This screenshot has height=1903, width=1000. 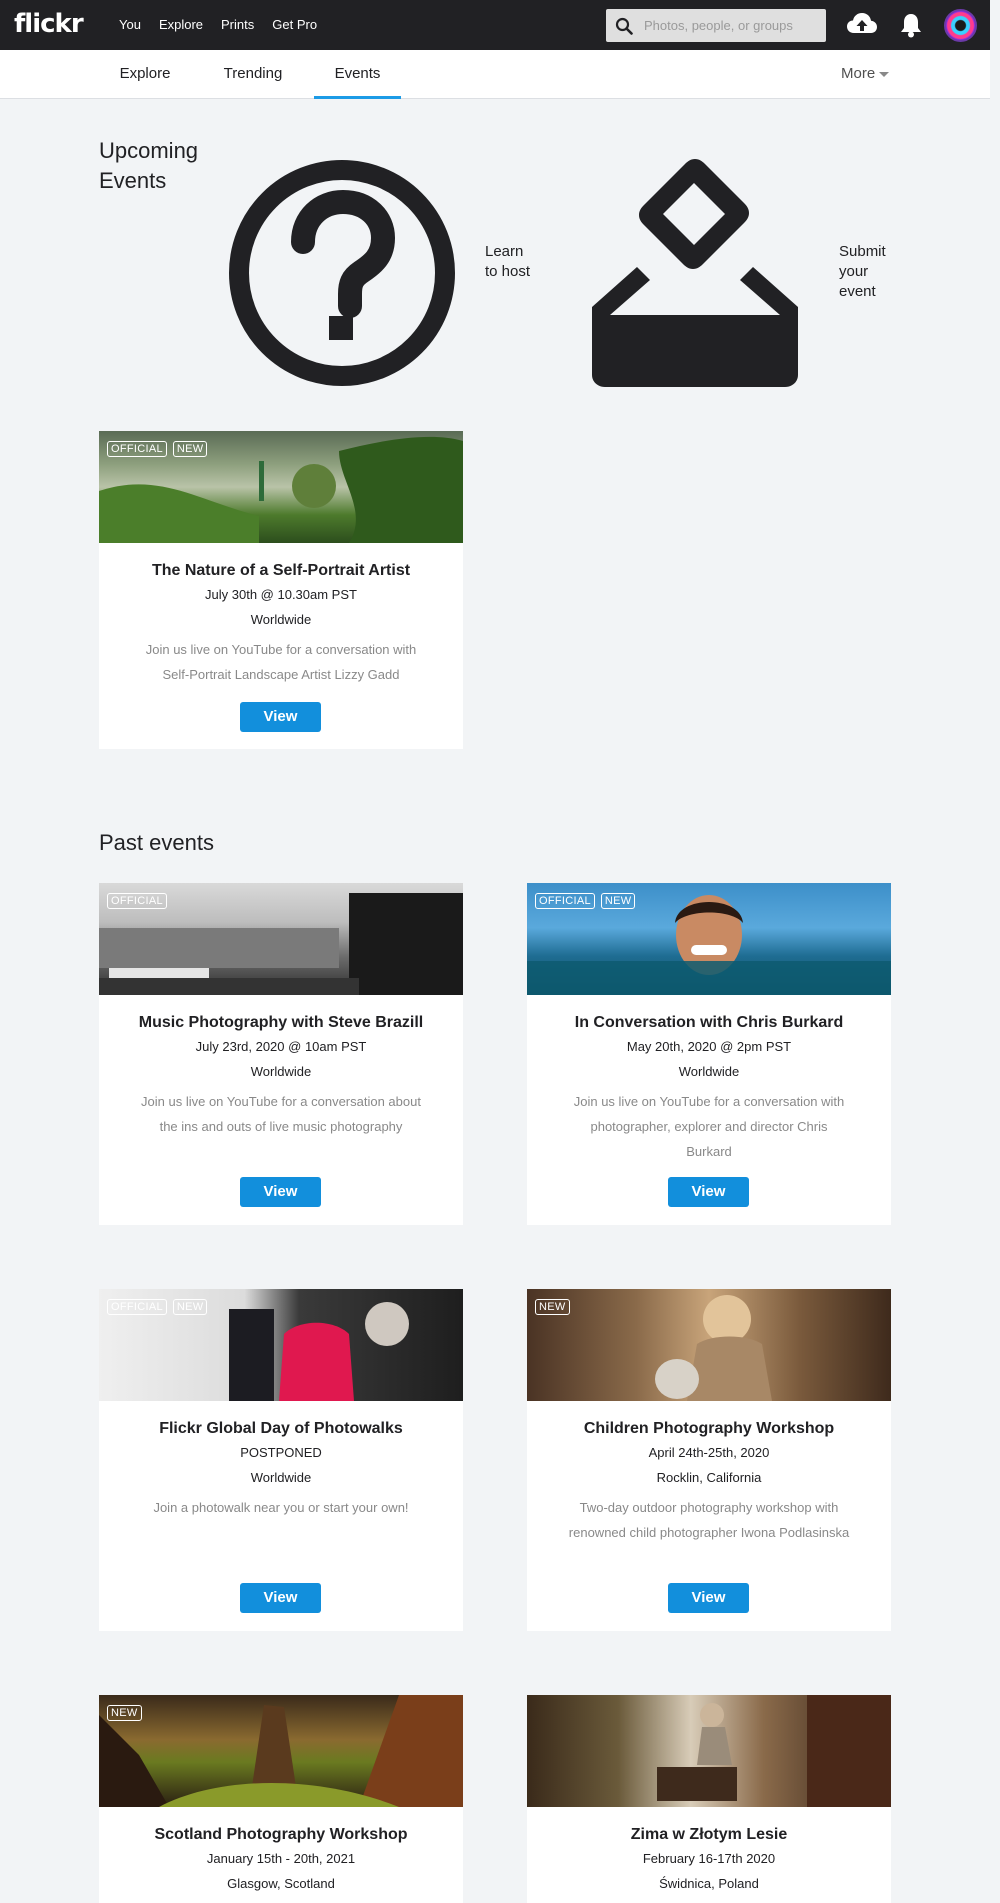 What do you see at coordinates (342, 273) in the screenshot?
I see `question-circle-icon` at bounding box center [342, 273].